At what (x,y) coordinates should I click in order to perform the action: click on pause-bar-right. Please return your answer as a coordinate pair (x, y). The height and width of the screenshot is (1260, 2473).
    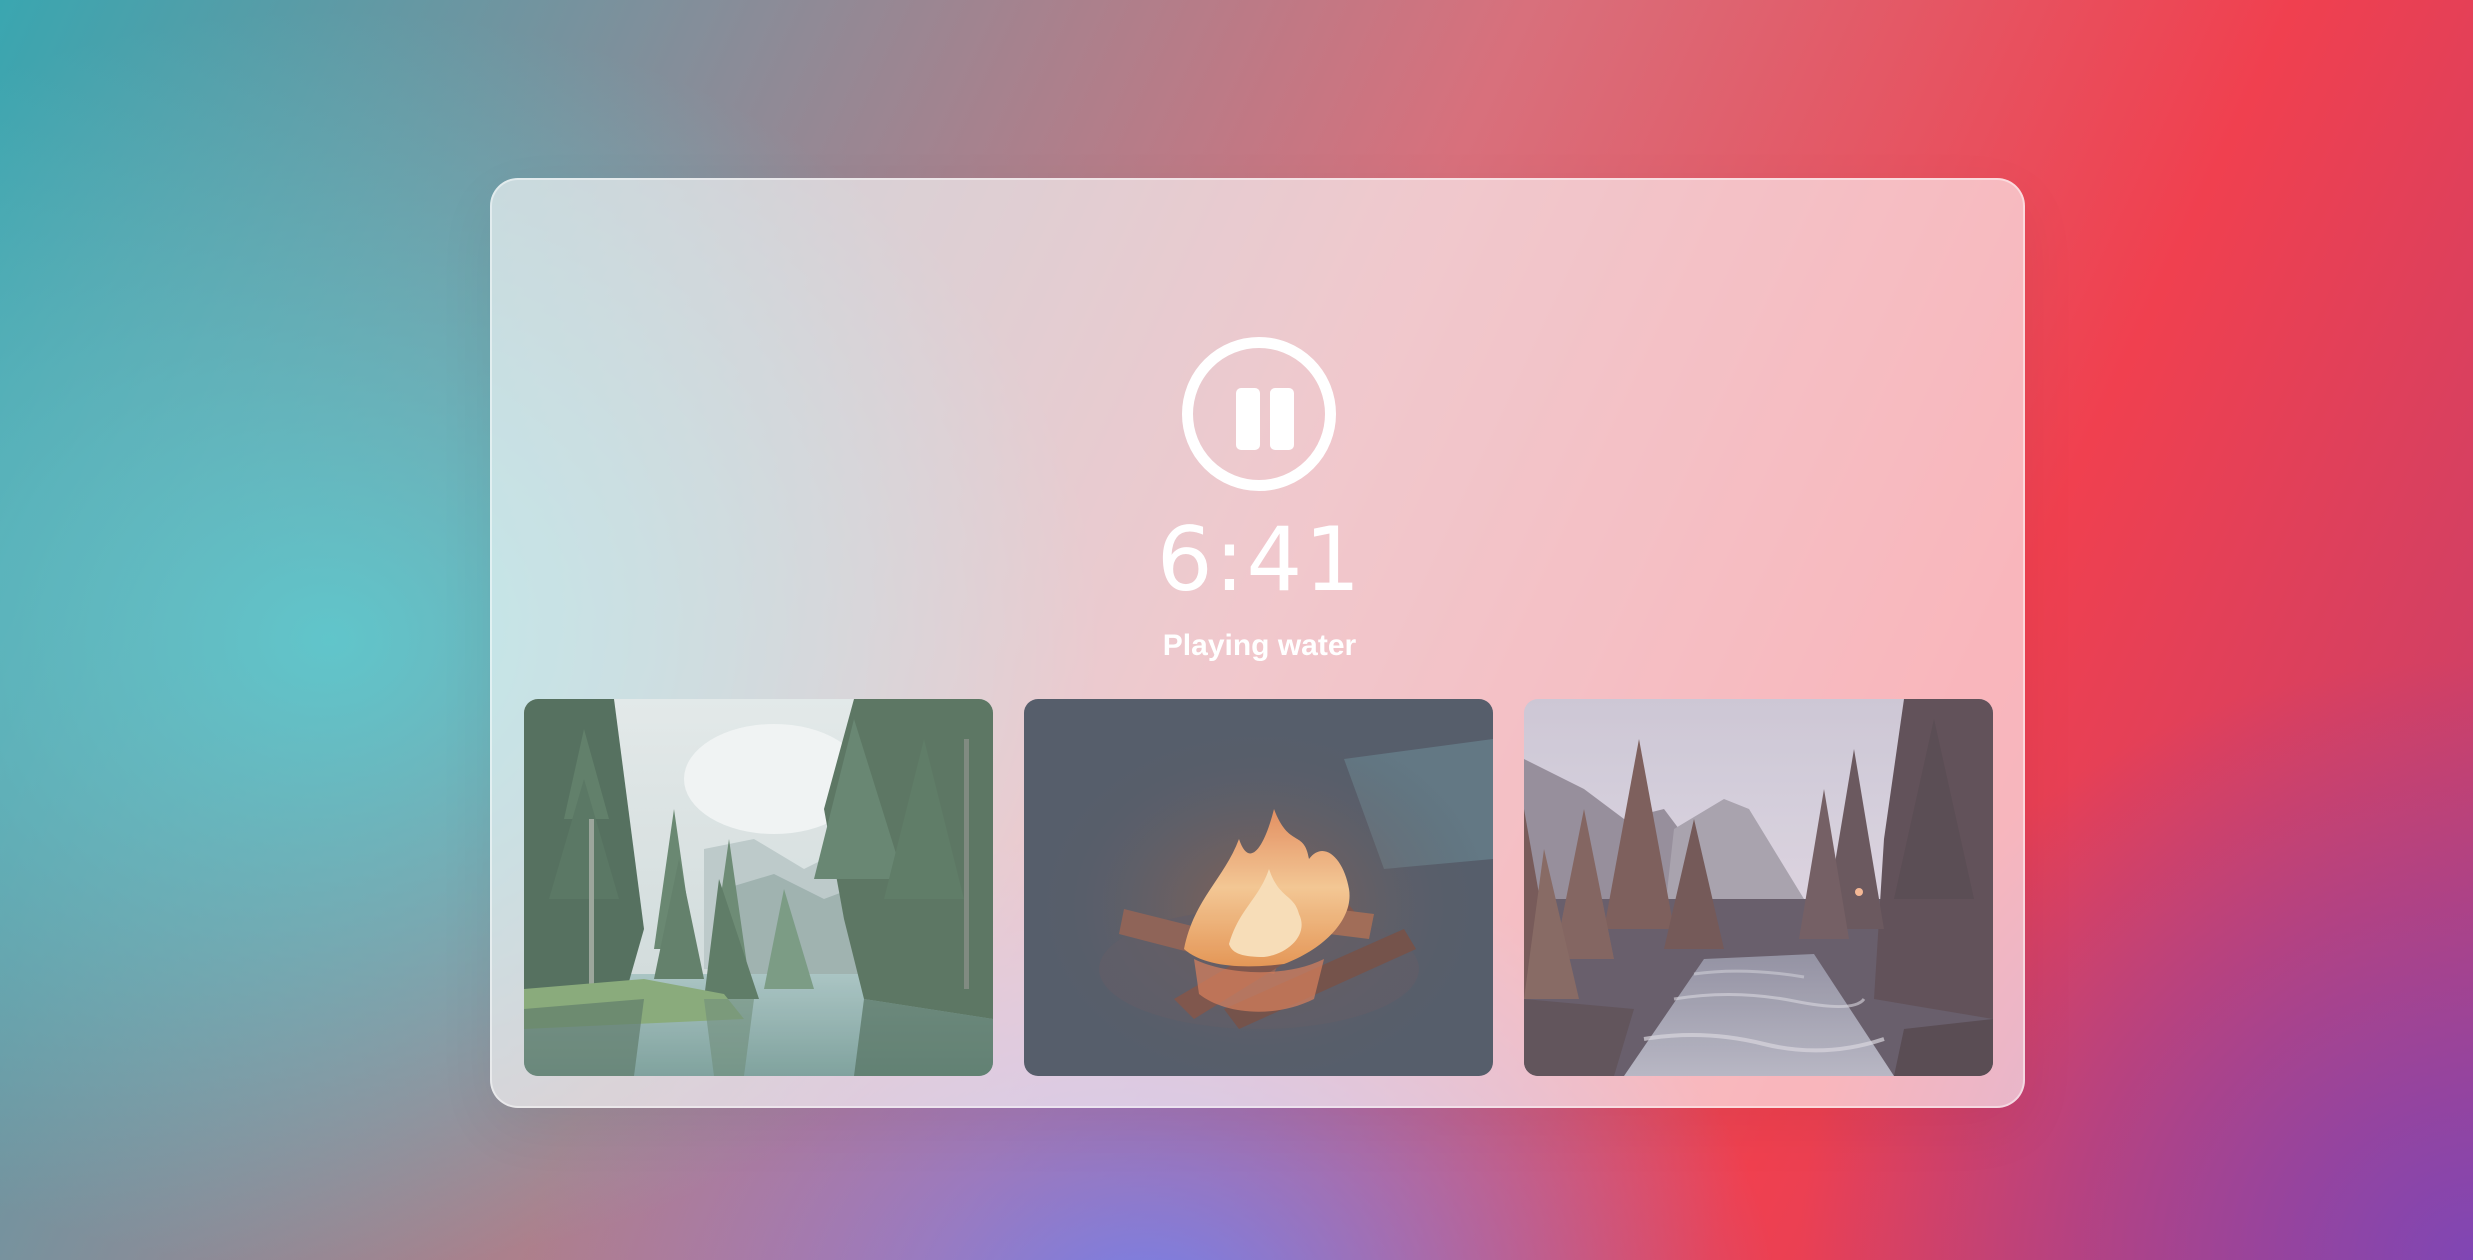
    Looking at the image, I should click on (1282, 419).